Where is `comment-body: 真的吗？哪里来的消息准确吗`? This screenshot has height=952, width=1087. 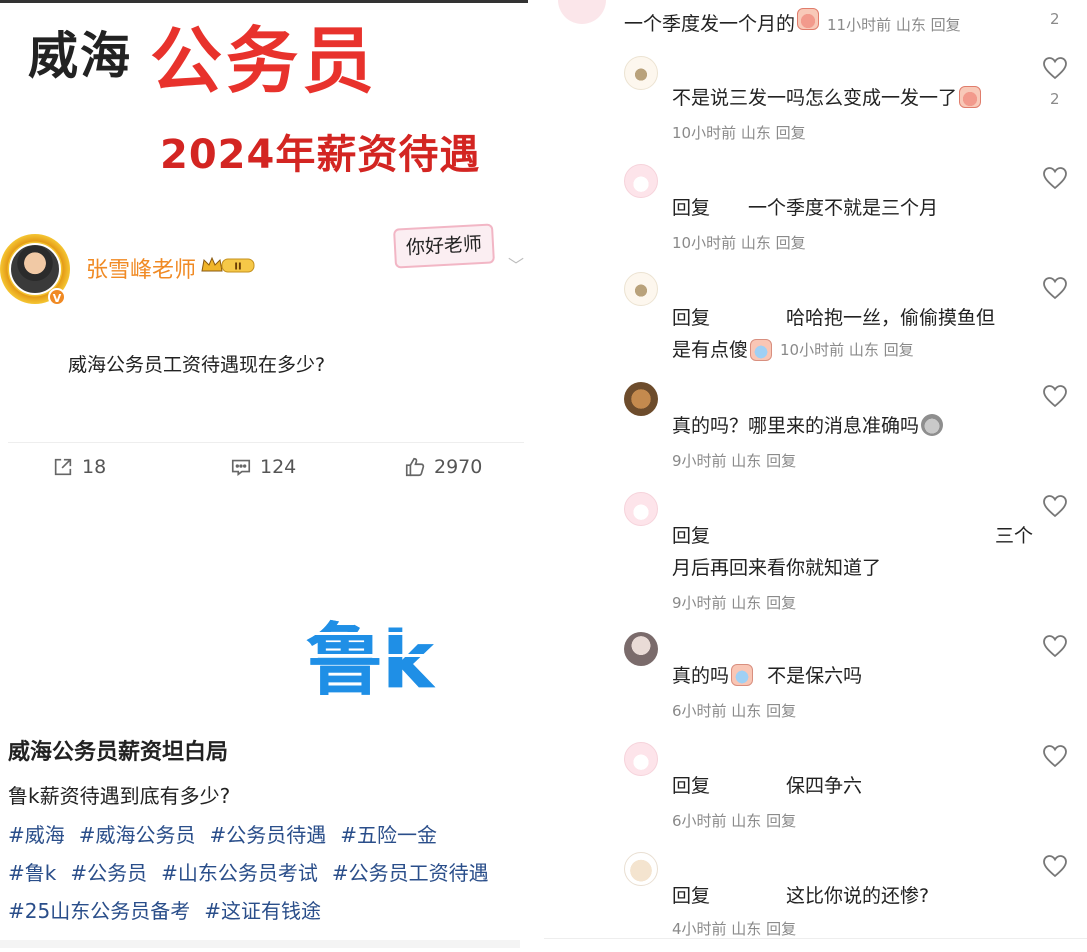 comment-body: 真的吗？哪里来的消息准确吗 is located at coordinates (796, 426).